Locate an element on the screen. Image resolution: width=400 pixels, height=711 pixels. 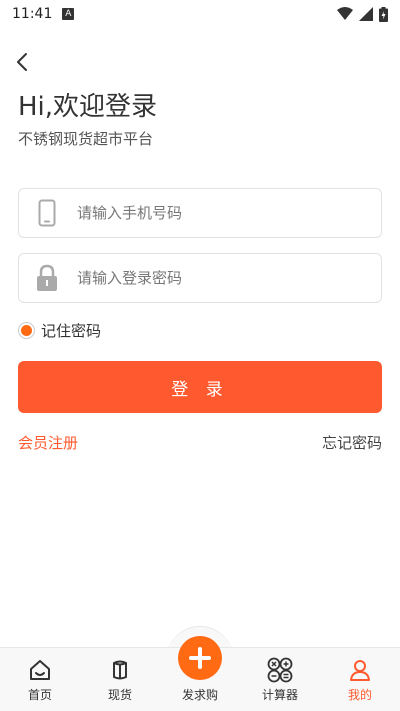
login-button: 登 录 is located at coordinates (200, 387).